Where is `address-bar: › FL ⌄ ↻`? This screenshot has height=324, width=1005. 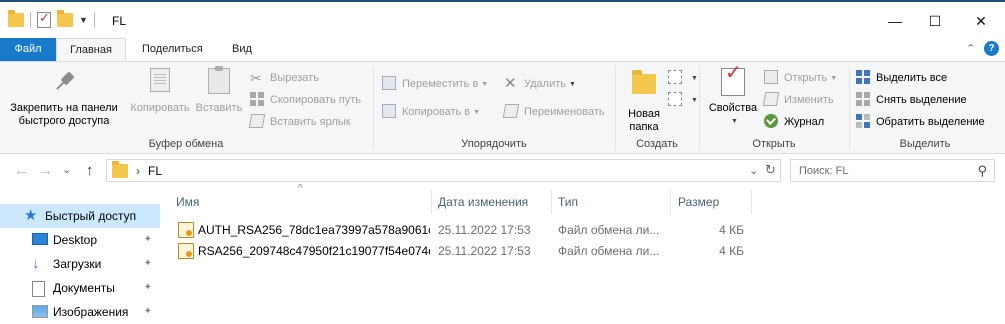
address-bar: › FL ⌄ ↻ is located at coordinates (443, 170).